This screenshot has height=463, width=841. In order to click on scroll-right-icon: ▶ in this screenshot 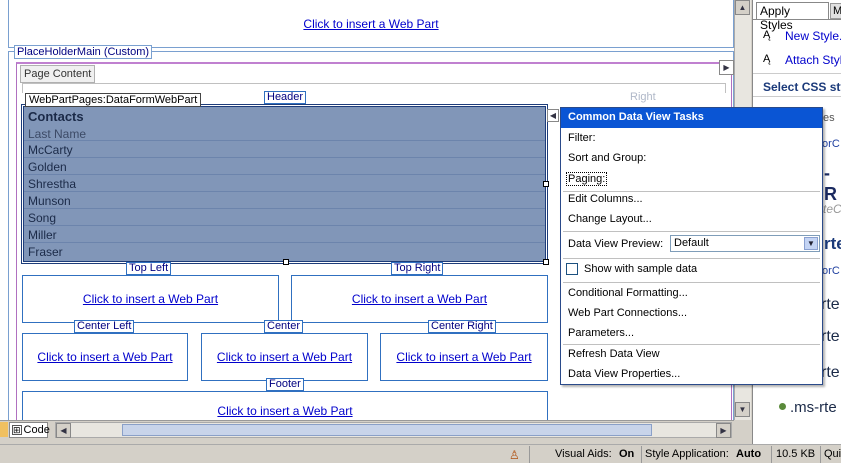, I will do `click(723, 430)`.